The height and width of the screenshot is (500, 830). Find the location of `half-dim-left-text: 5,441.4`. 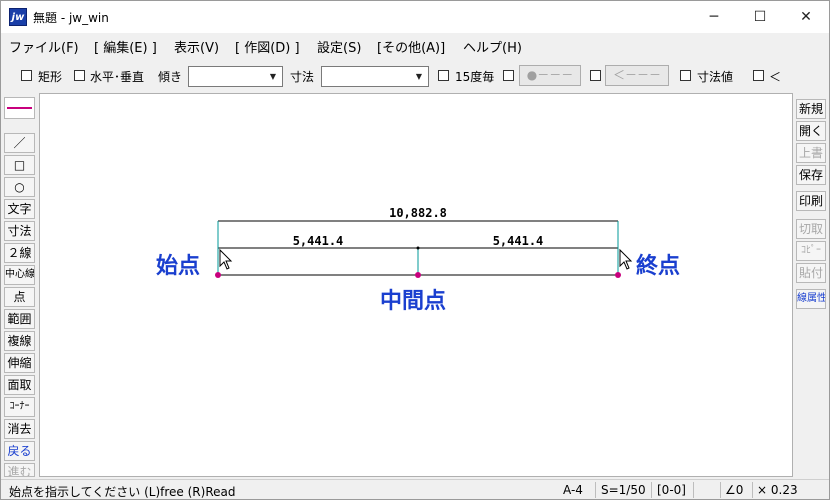

half-dim-left-text: 5,441.4 is located at coordinates (318, 241).